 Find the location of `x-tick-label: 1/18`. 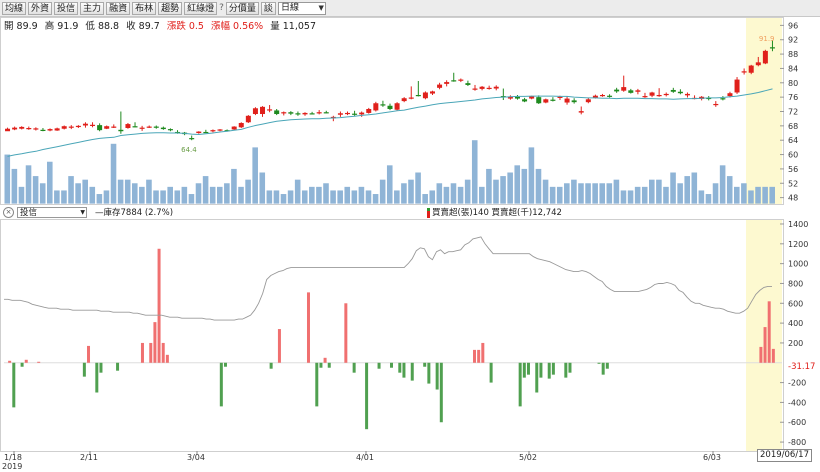

x-tick-label: 1/18 is located at coordinates (13, 457).